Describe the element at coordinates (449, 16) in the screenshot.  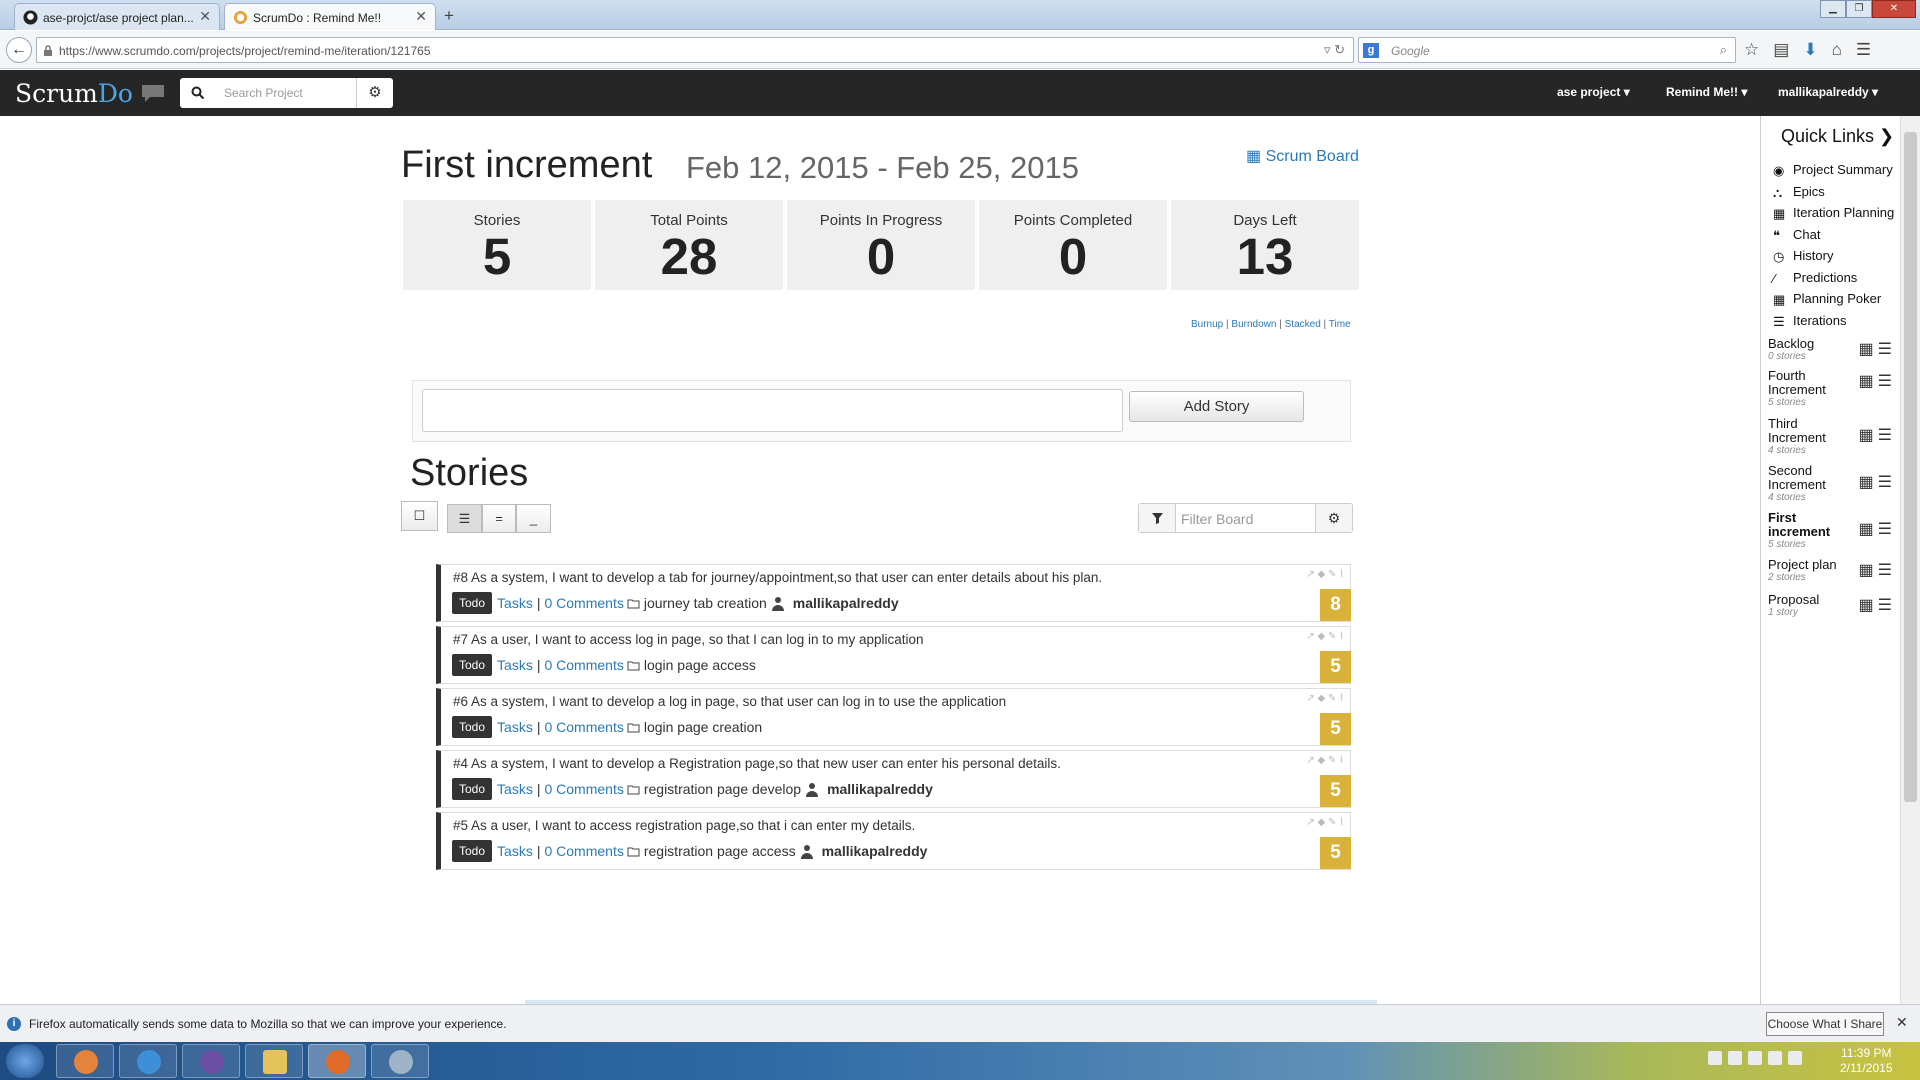
I see `new-tab-icon: +` at that location.